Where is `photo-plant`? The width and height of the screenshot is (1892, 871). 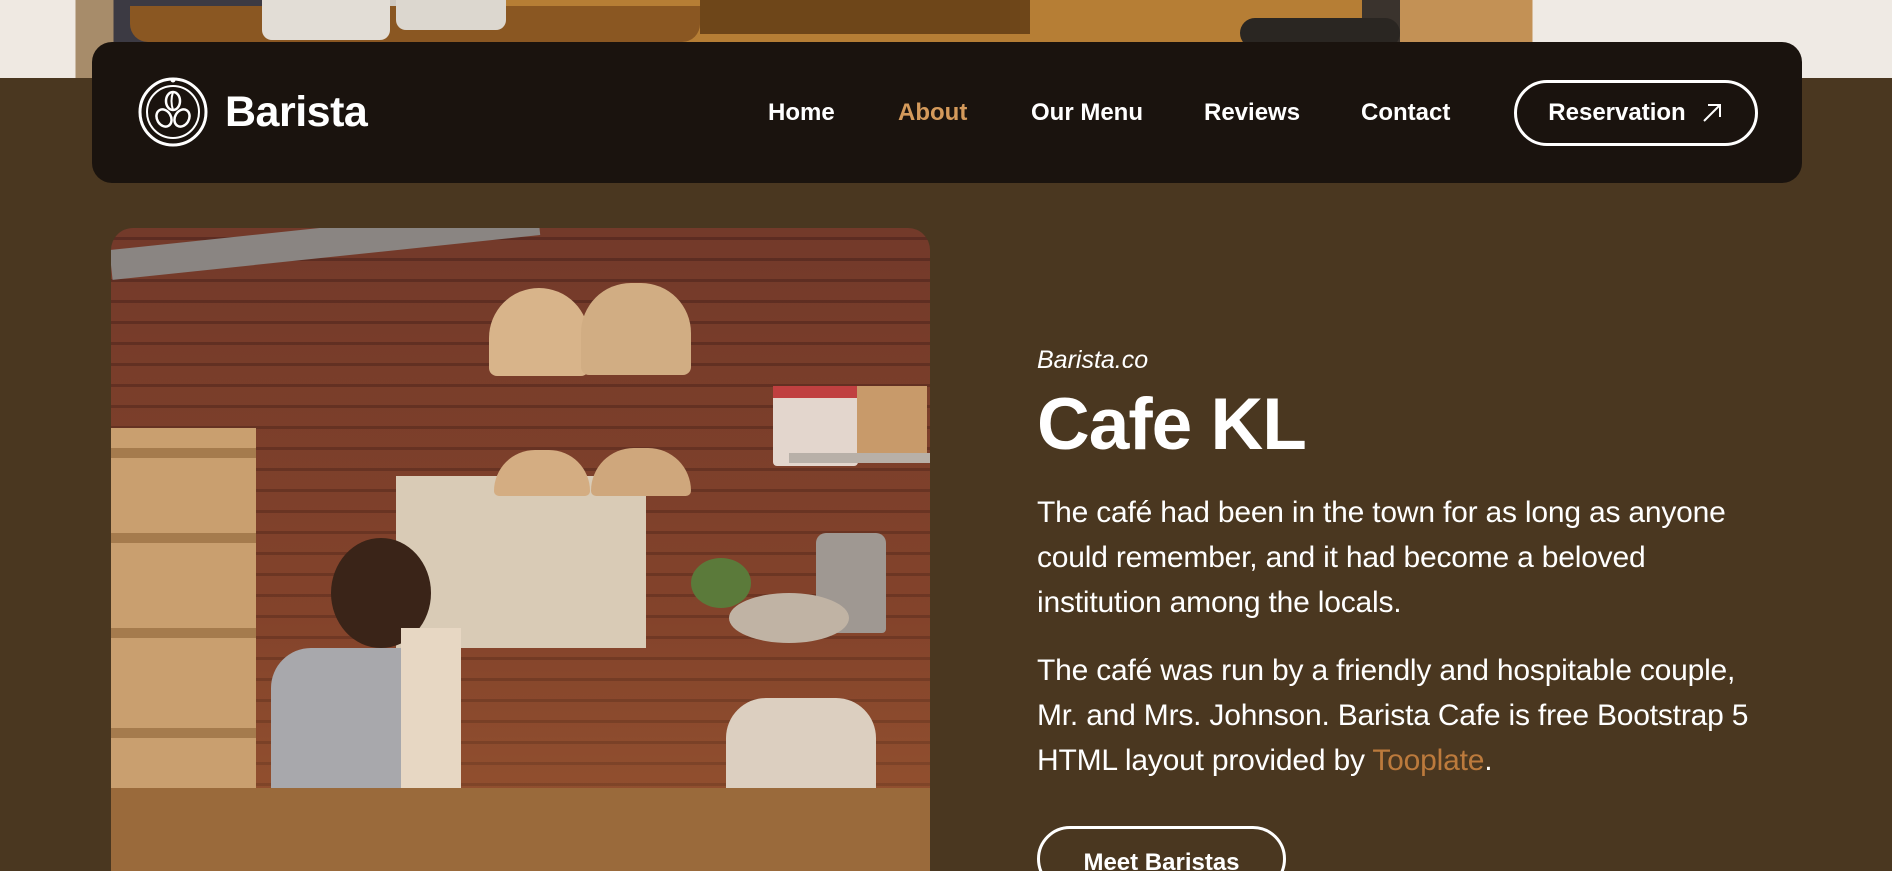
photo-plant is located at coordinates (721, 583).